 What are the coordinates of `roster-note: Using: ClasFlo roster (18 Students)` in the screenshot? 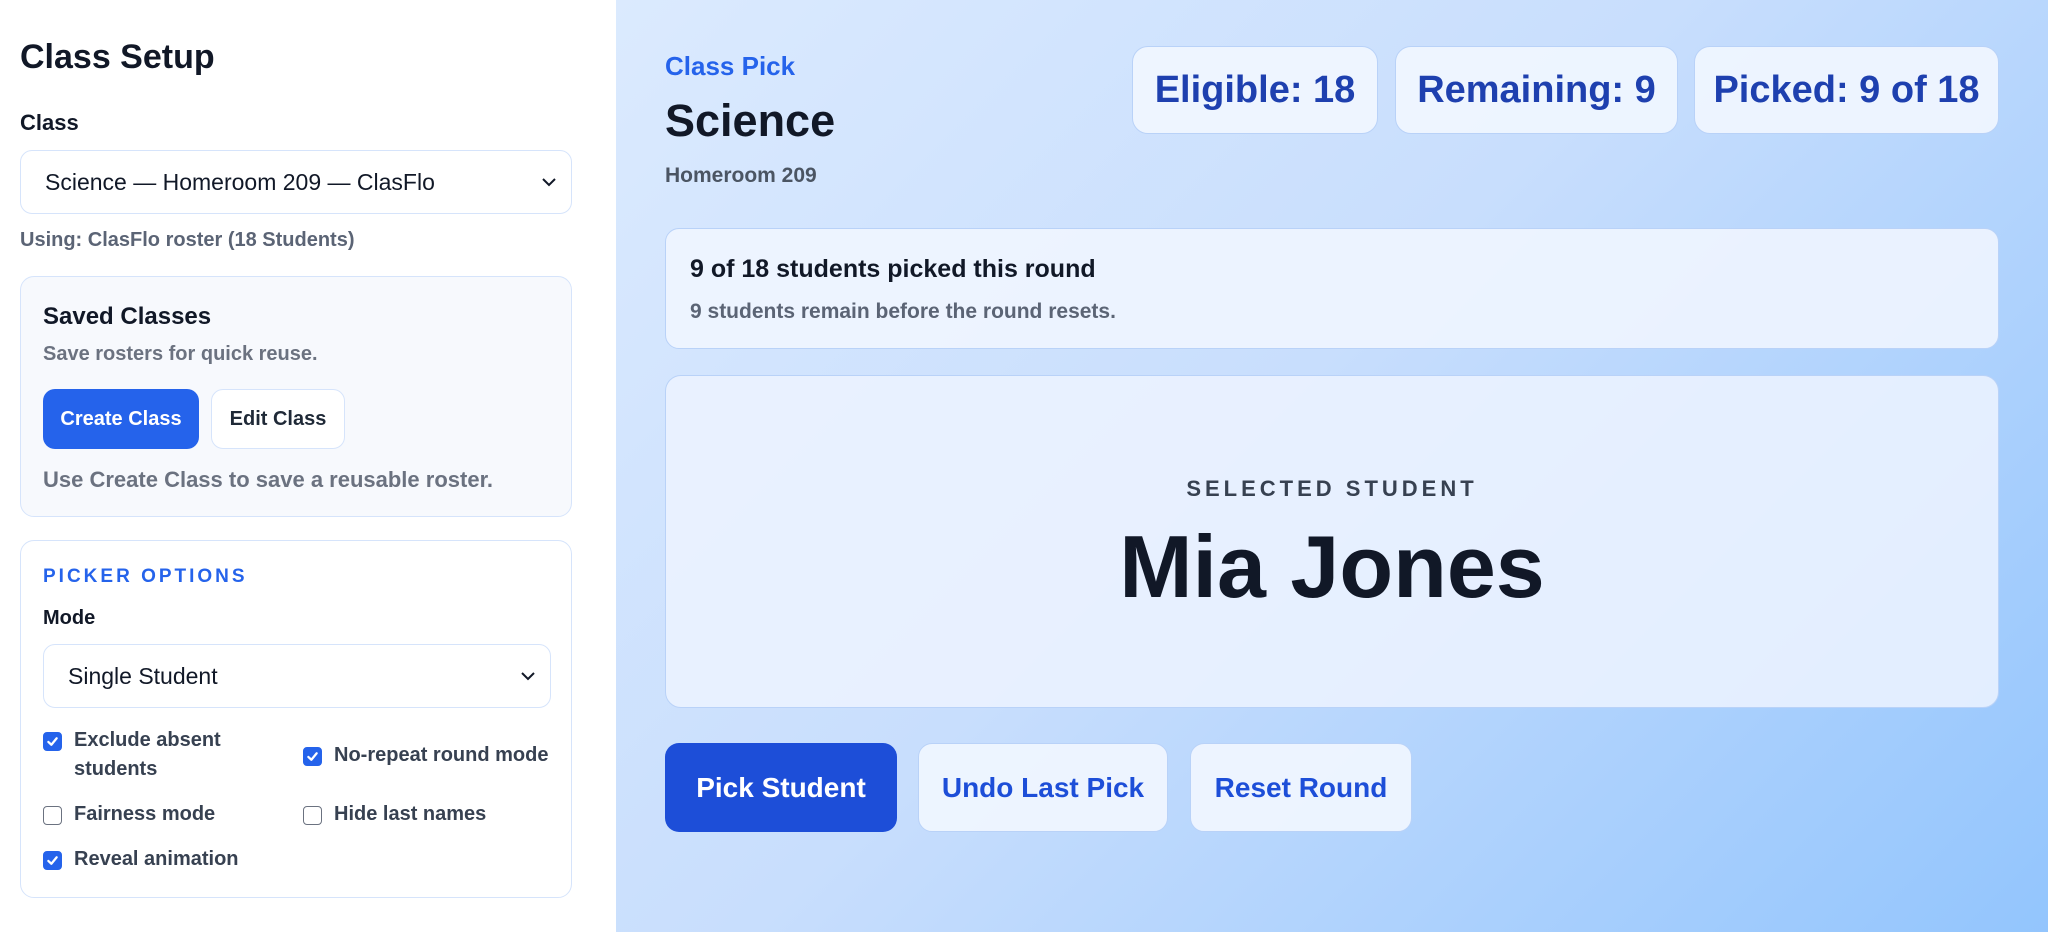 It's located at (187, 240).